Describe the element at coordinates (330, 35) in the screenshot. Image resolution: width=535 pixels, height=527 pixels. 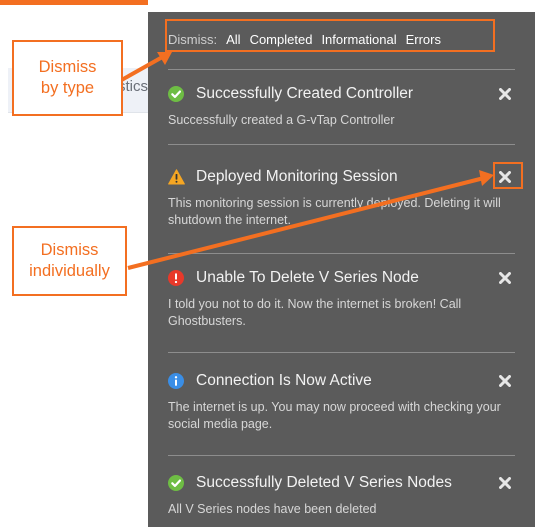
I see `dismiss-by-type-highlight` at that location.